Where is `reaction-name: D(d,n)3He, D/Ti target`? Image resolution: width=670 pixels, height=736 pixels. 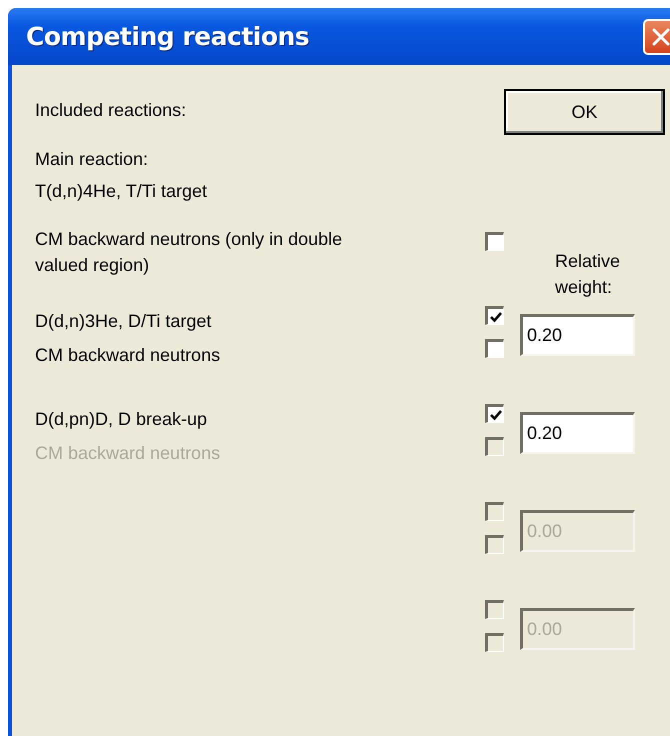 reaction-name: D(d,n)3He, D/Ti target is located at coordinates (123, 321).